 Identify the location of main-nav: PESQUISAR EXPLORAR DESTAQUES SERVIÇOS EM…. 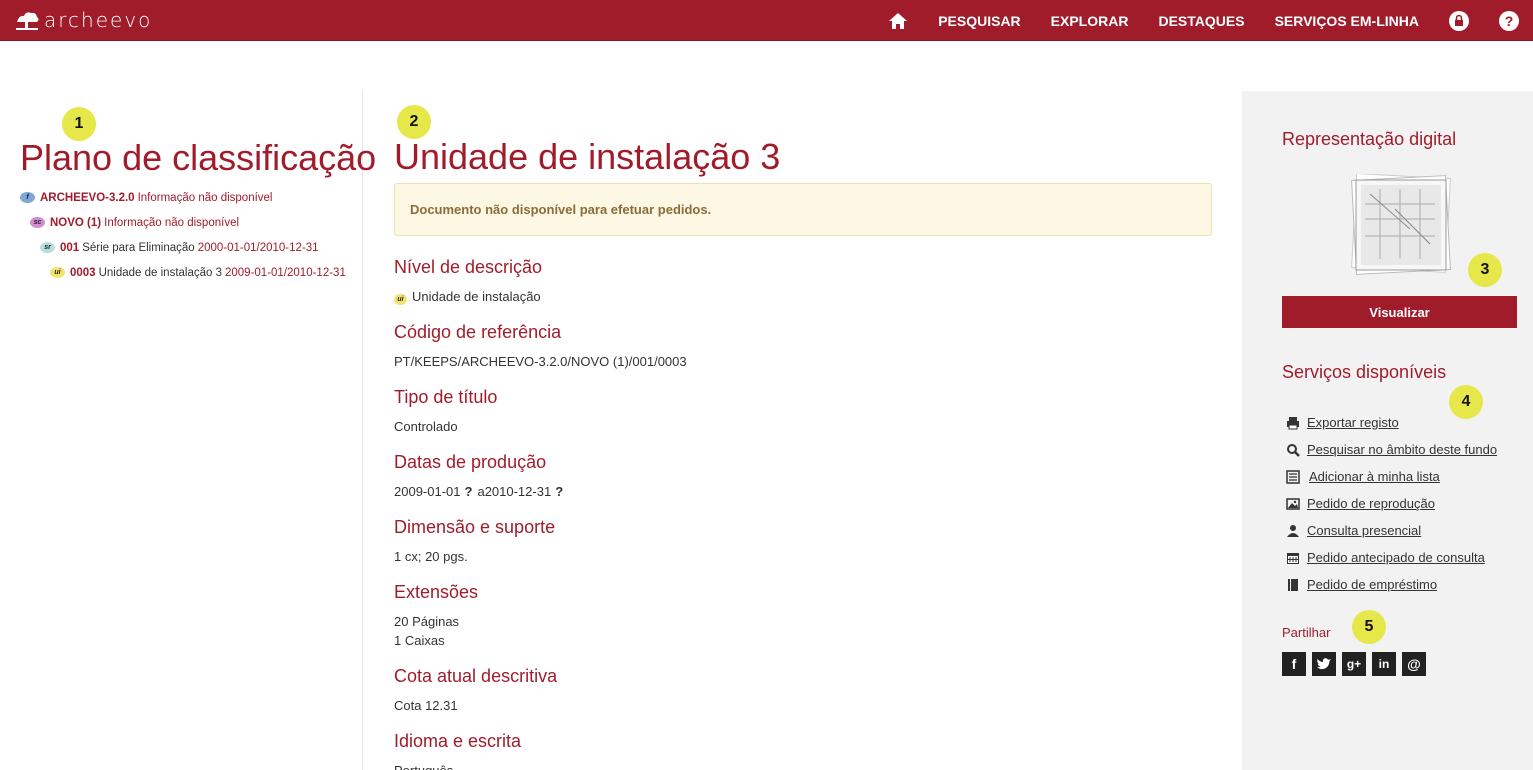
(1188, 20).